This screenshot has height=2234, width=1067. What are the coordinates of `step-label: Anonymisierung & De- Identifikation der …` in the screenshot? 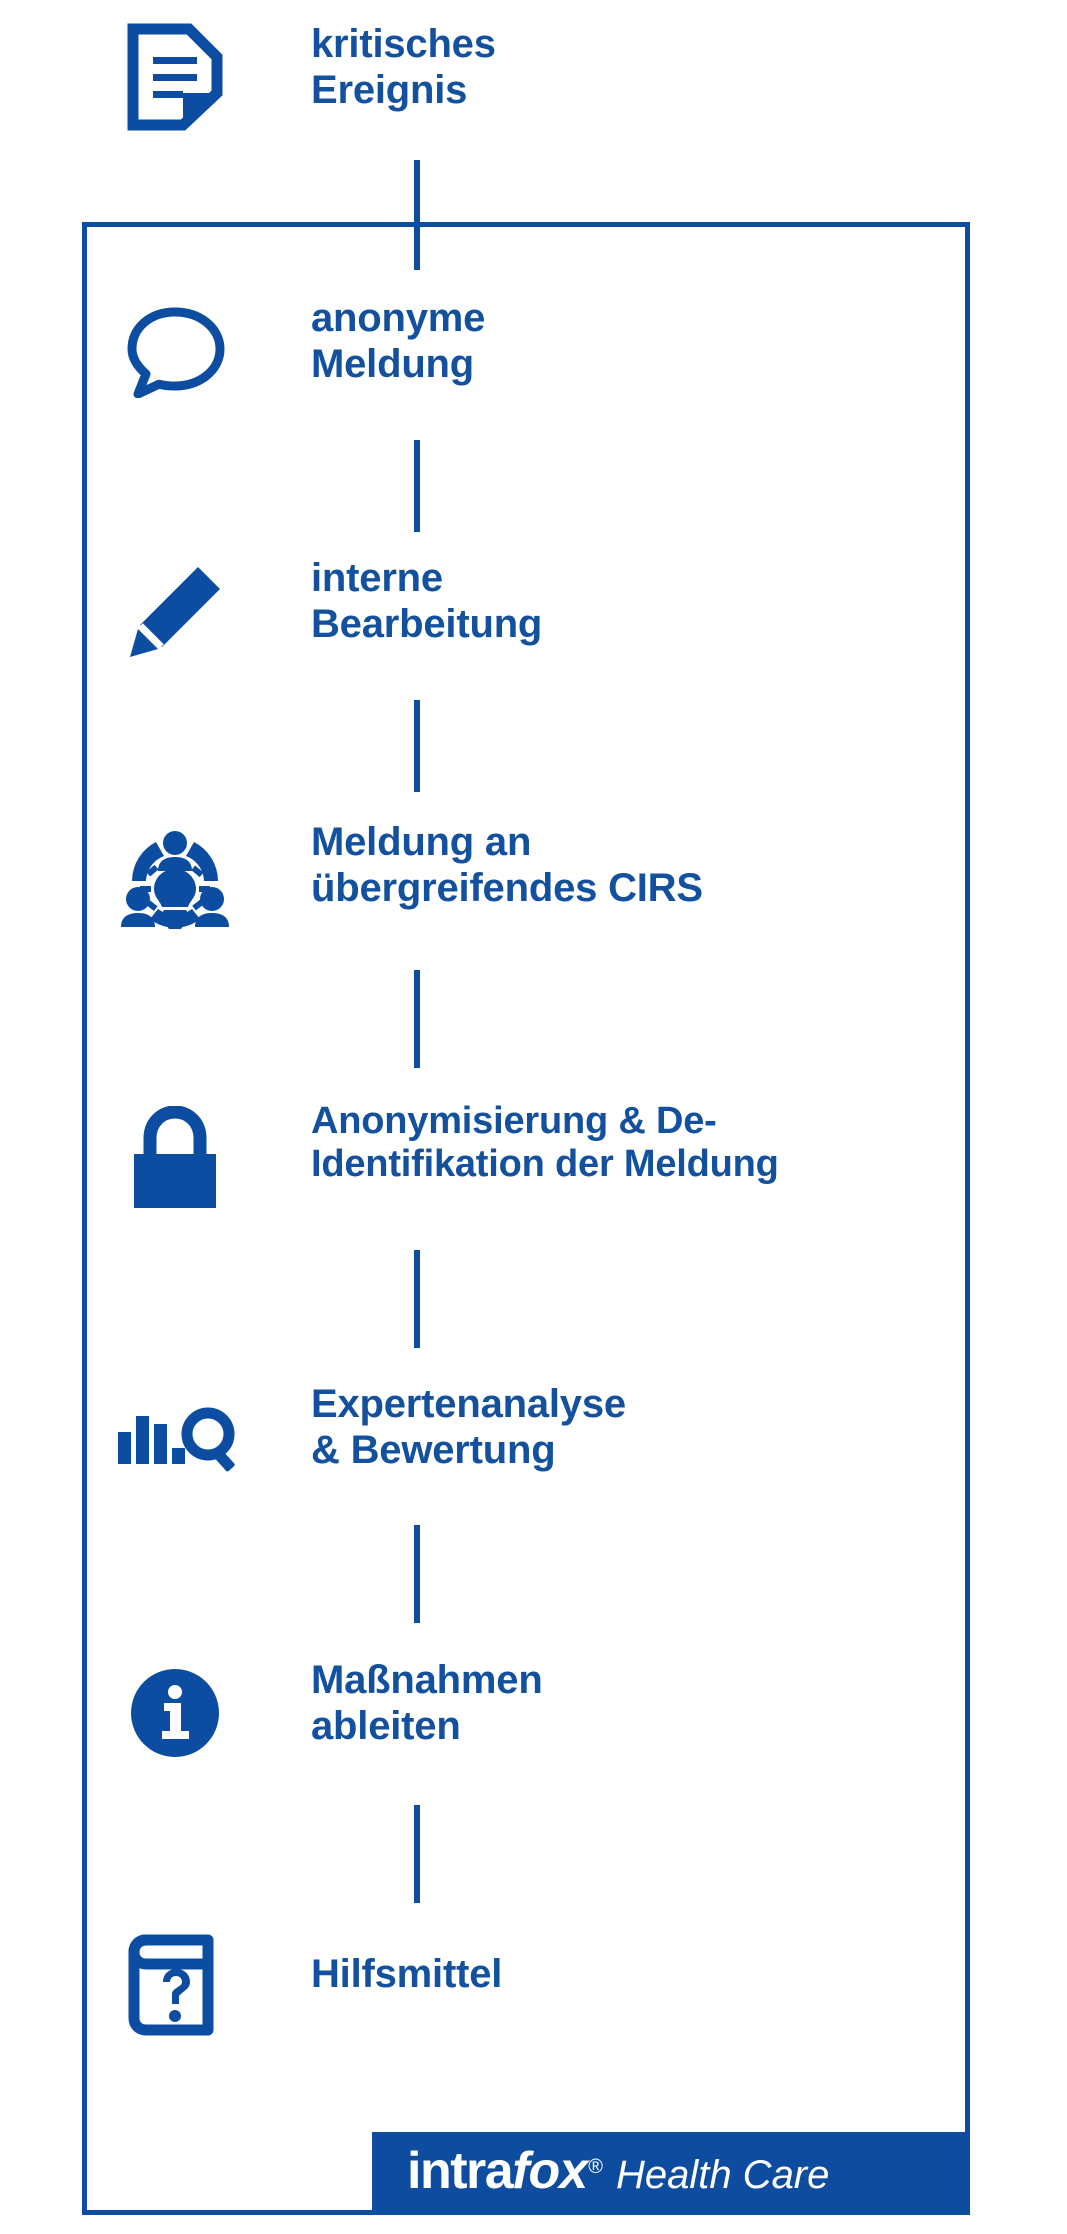 It's located at (545, 1143).